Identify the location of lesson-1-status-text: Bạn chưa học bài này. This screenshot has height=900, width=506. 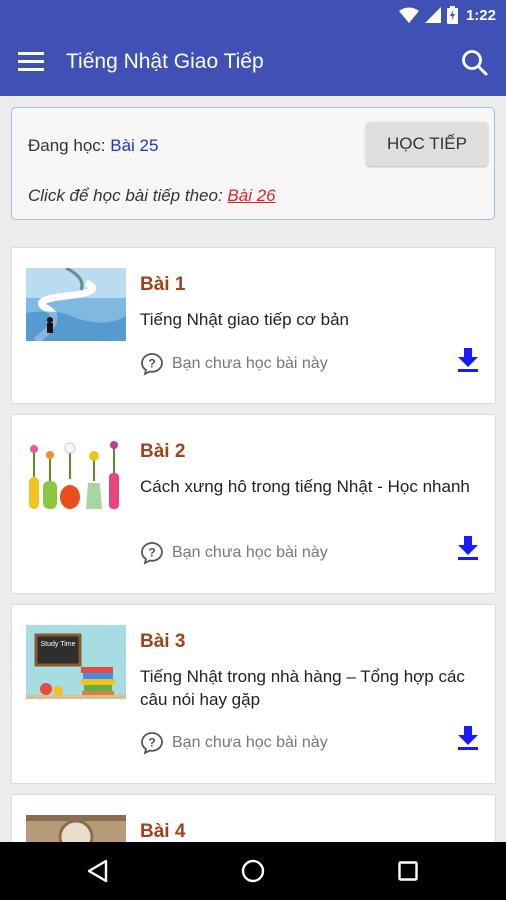
(250, 363).